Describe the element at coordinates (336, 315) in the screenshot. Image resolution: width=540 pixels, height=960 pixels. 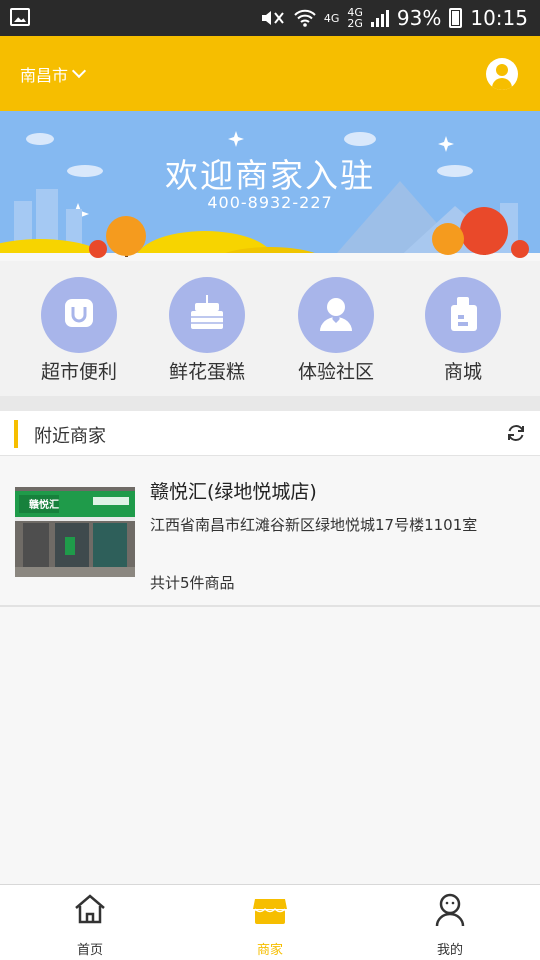
I see `community-icon` at that location.